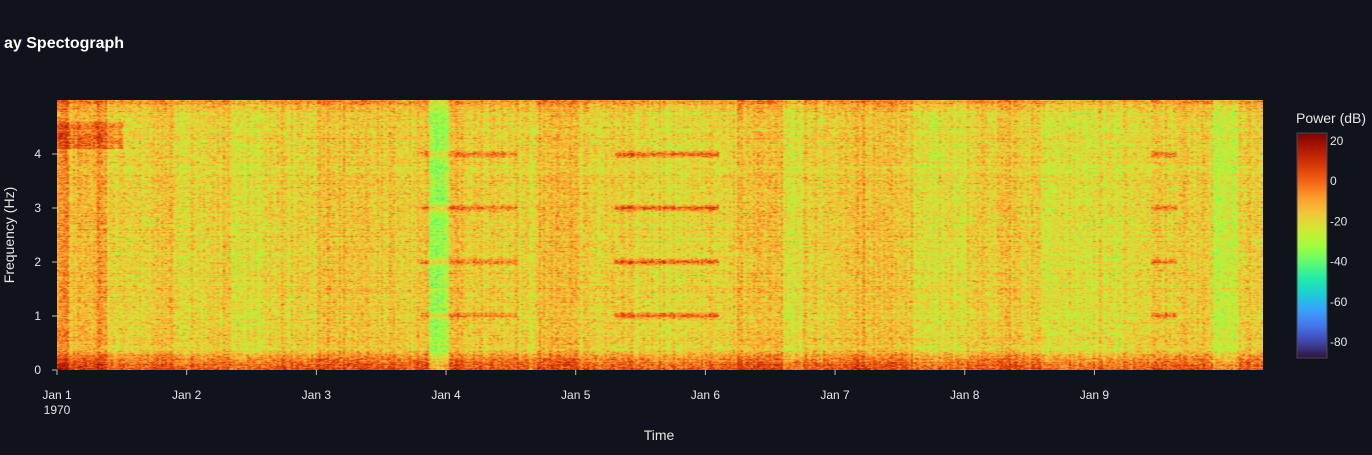 The height and width of the screenshot is (455, 1372). What do you see at coordinates (317, 395) in the screenshot?
I see `x-tick-label: Jan 3` at bounding box center [317, 395].